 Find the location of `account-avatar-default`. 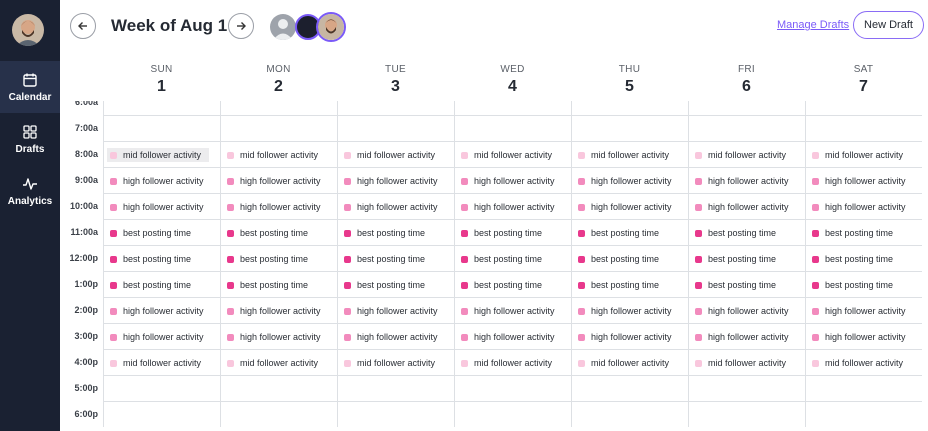

account-avatar-default is located at coordinates (283, 27).